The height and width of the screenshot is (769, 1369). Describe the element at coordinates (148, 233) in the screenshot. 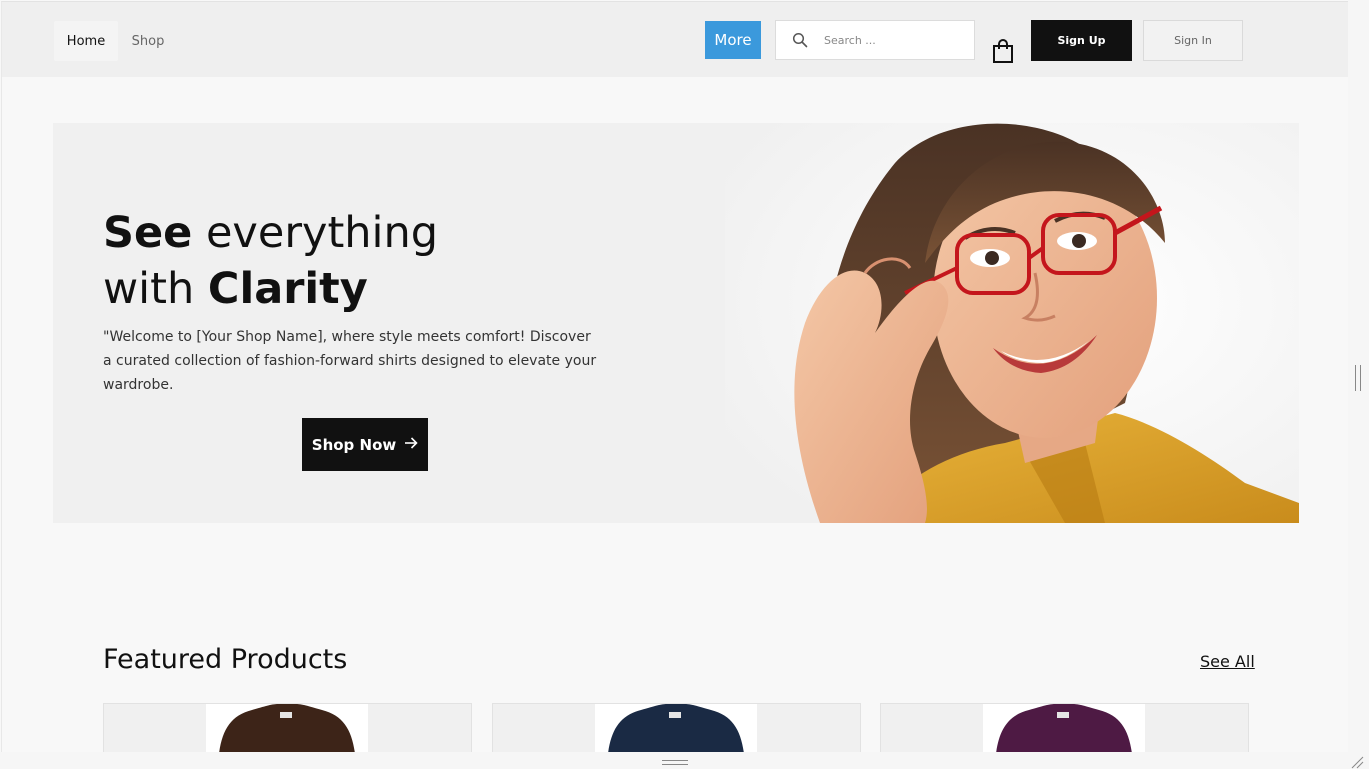

I see `hero-title-bold-1: See` at that location.